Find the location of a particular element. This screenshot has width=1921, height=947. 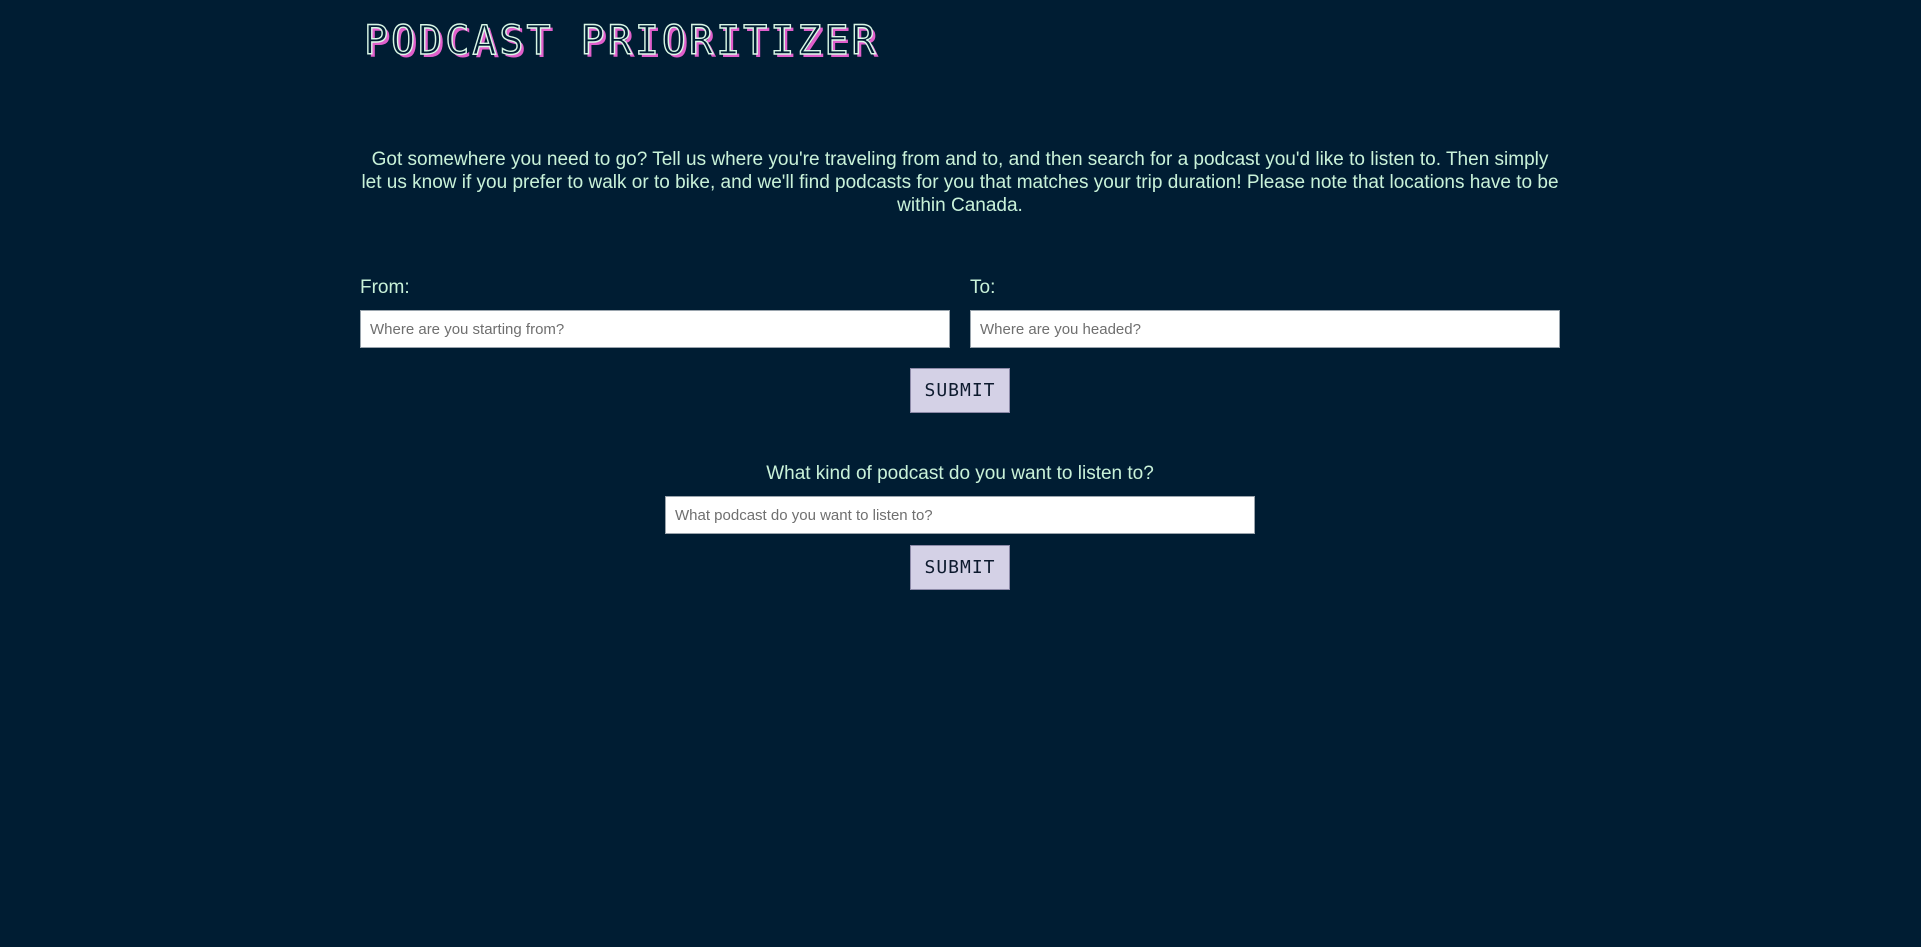

app-title: PODCAST PRIORITIZER is located at coordinates (621, 40).